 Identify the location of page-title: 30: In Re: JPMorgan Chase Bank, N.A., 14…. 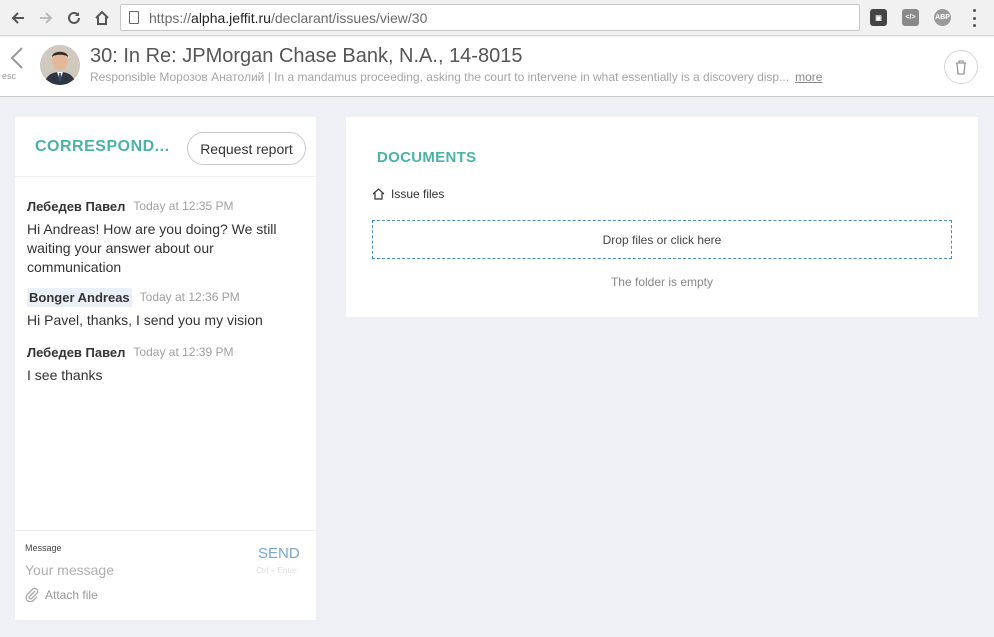
(306, 56).